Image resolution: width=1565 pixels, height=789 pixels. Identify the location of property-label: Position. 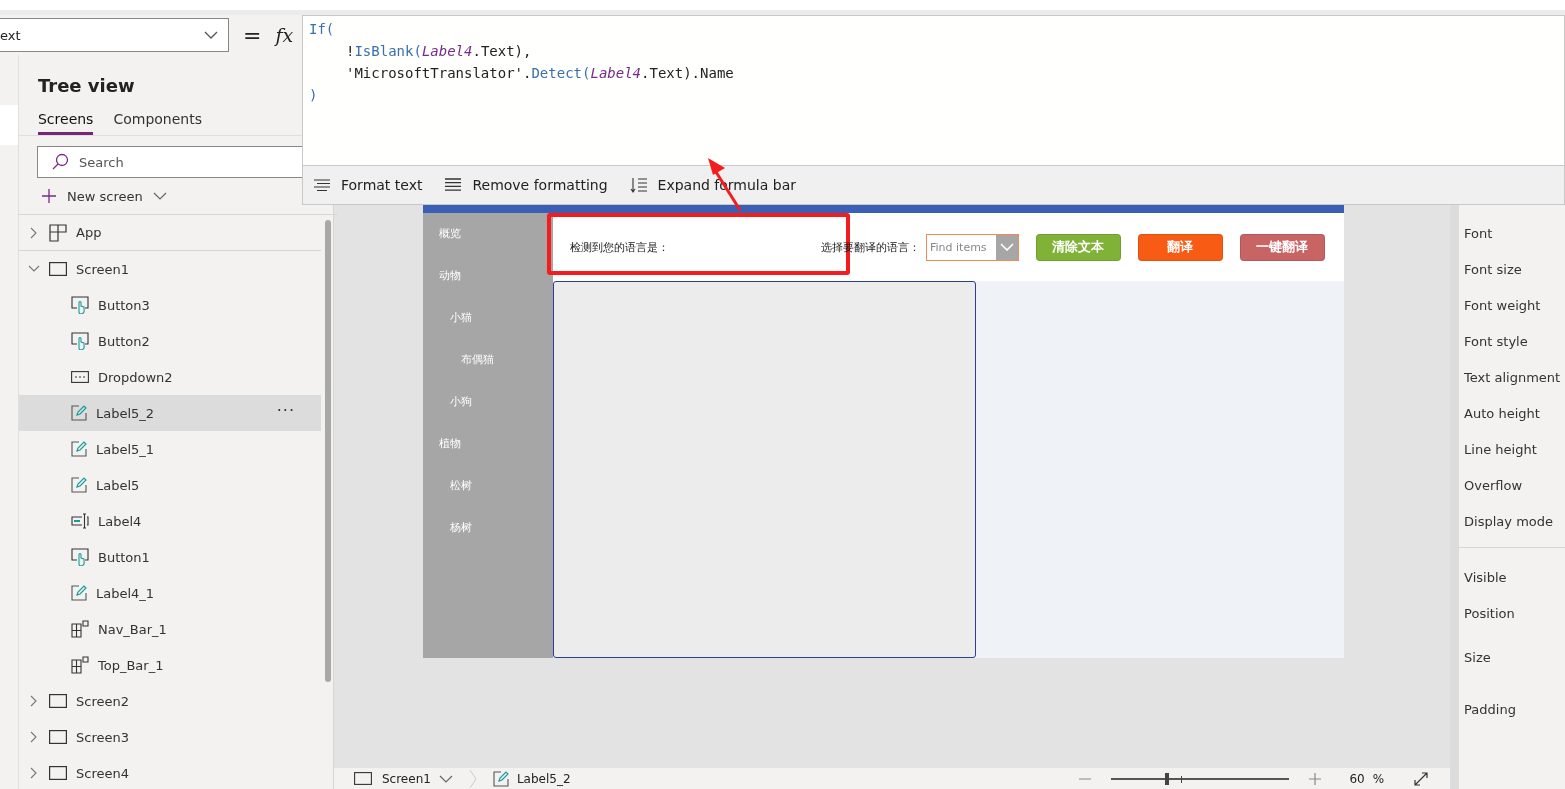
(1489, 614).